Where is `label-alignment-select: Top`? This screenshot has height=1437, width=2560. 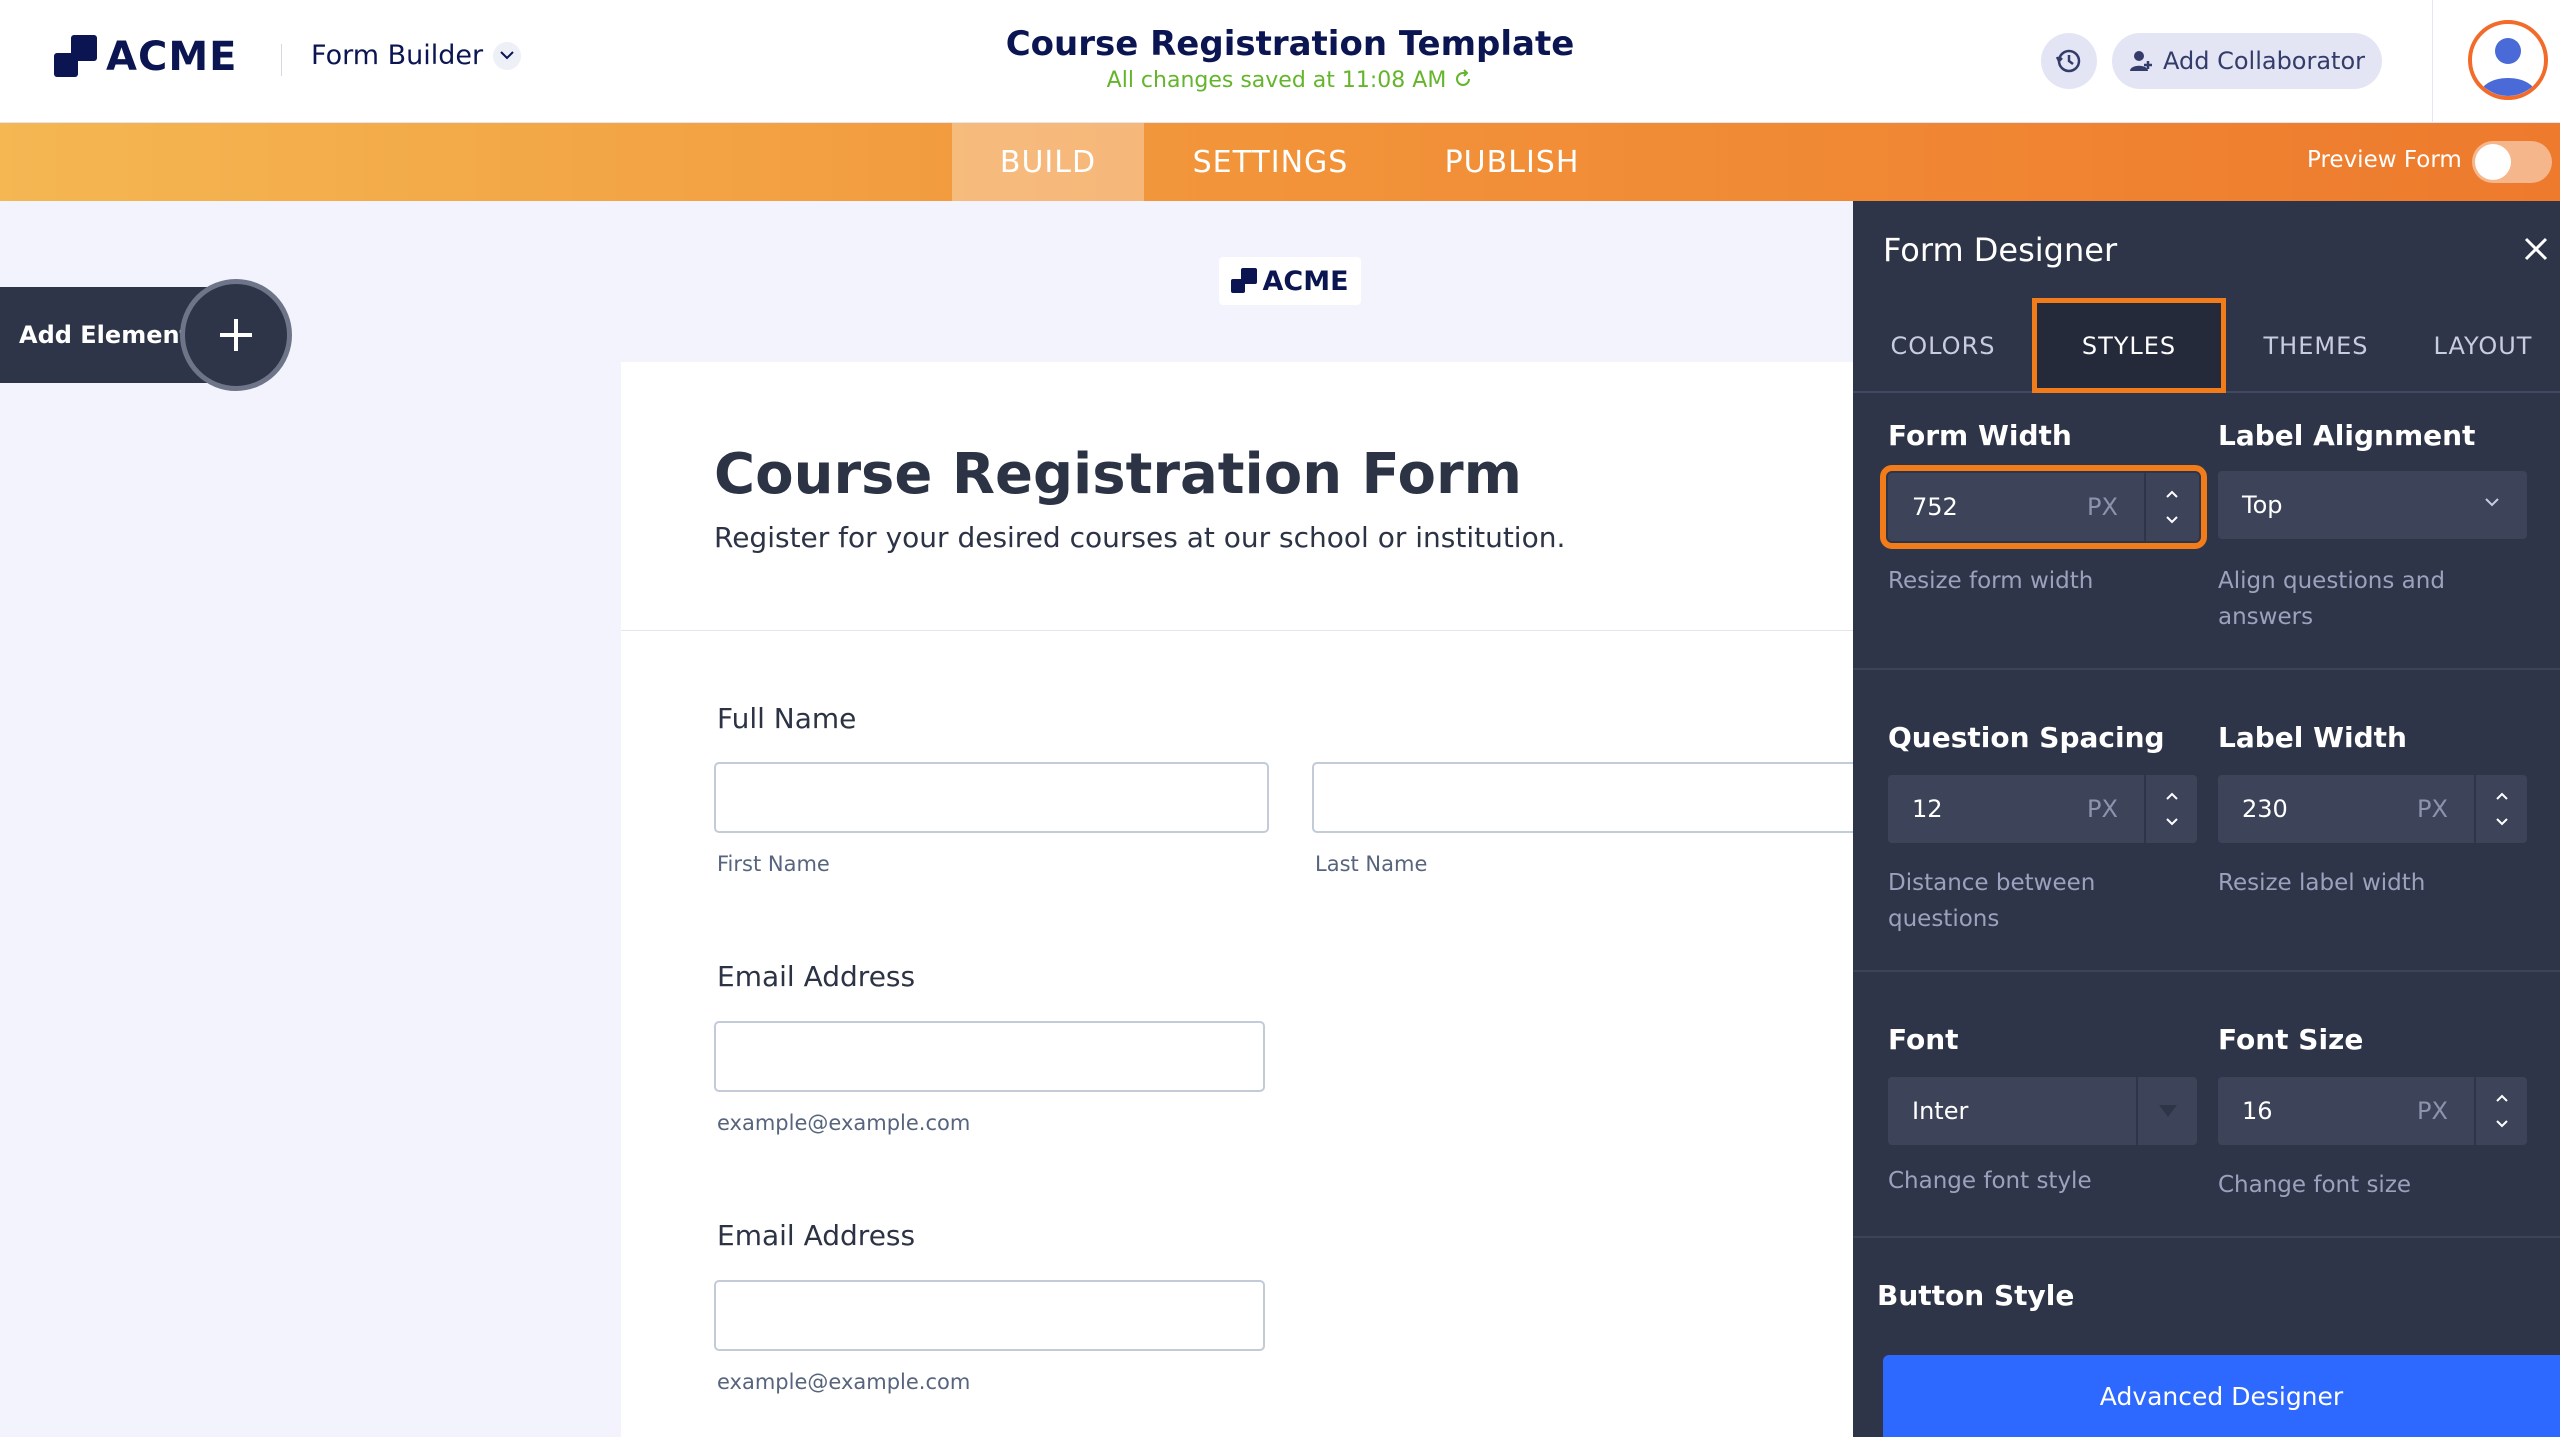 label-alignment-select: Top is located at coordinates (2372, 505).